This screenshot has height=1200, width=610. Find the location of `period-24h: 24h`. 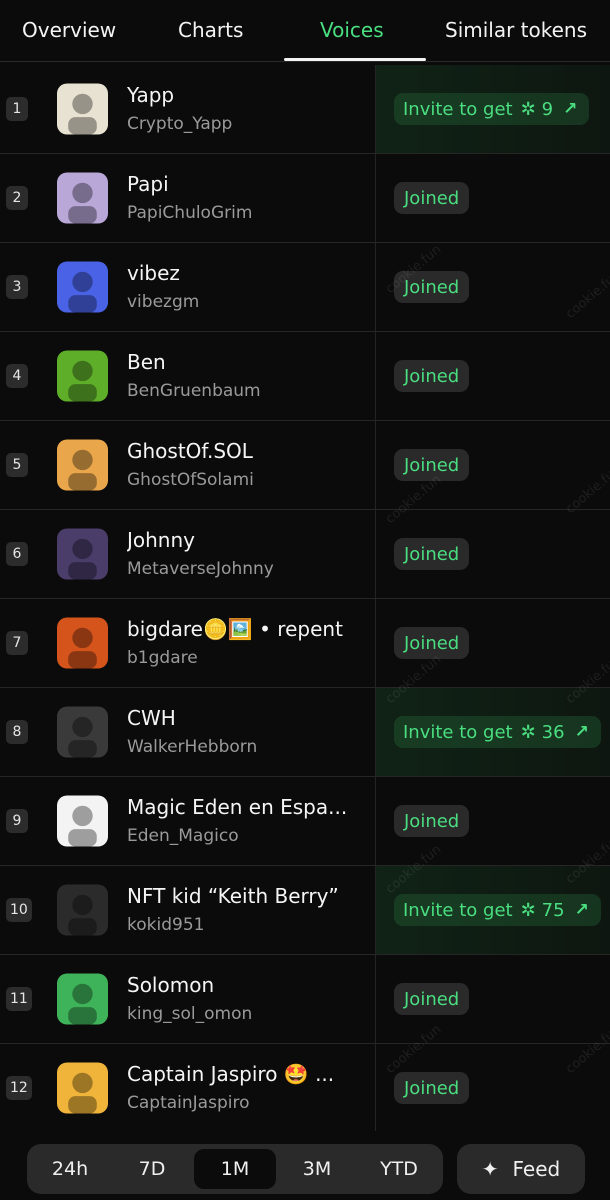

period-24h: 24h is located at coordinates (70, 1169).